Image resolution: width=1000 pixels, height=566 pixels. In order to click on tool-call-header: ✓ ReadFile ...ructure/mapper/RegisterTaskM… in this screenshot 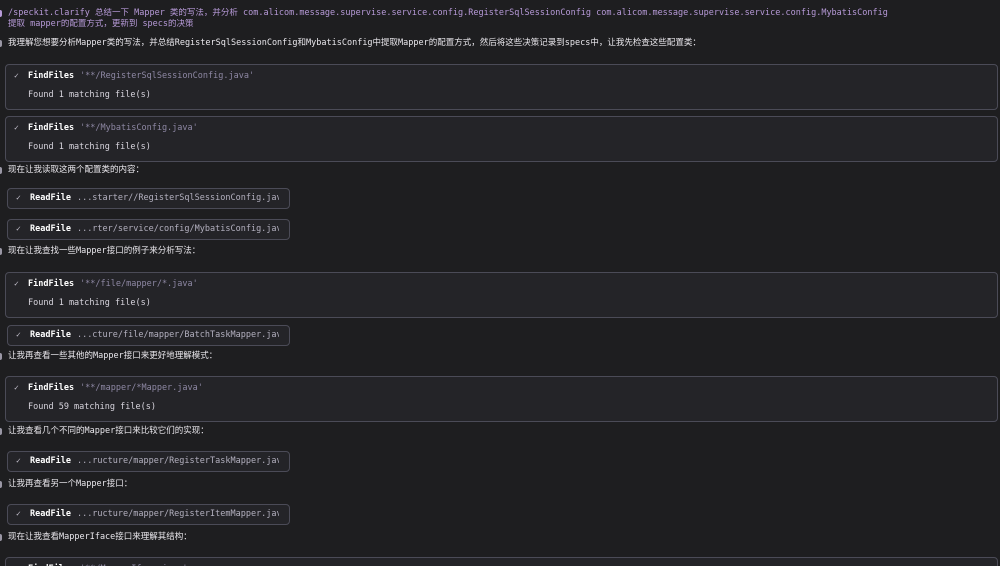, I will do `click(147, 461)`.